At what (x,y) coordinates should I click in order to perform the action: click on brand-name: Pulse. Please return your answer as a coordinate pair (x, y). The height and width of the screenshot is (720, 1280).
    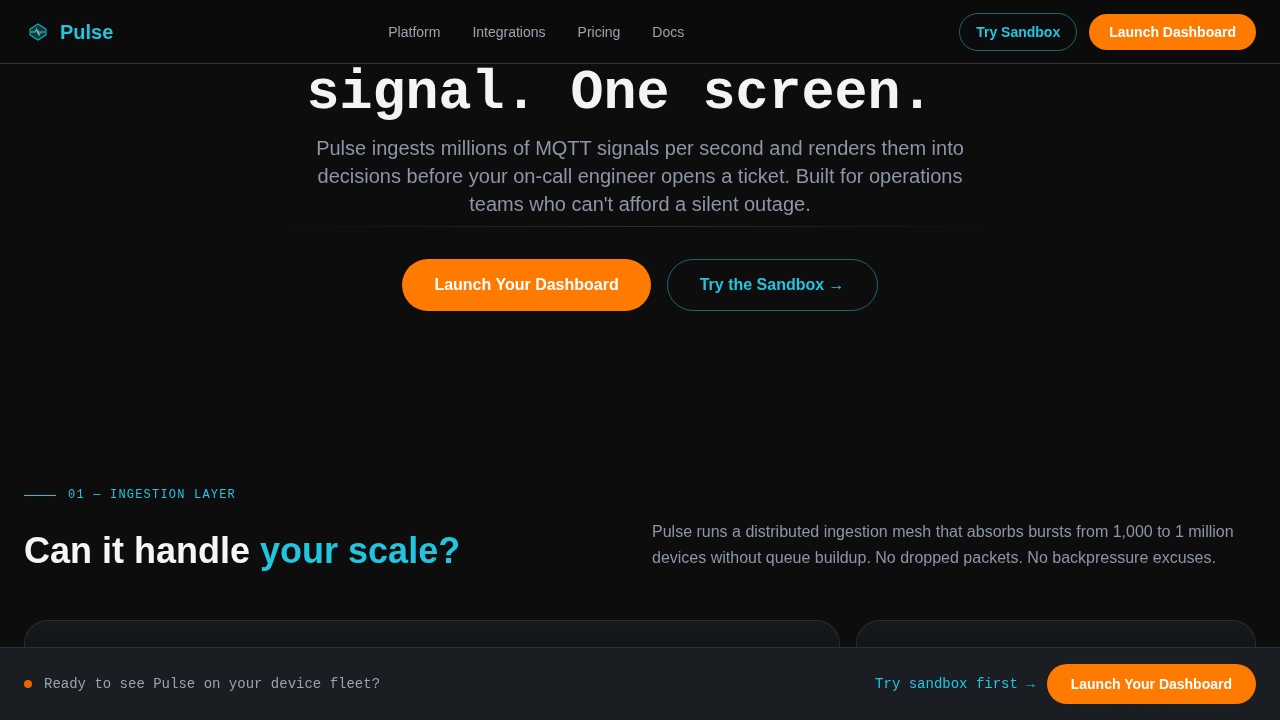
    Looking at the image, I should click on (87, 31).